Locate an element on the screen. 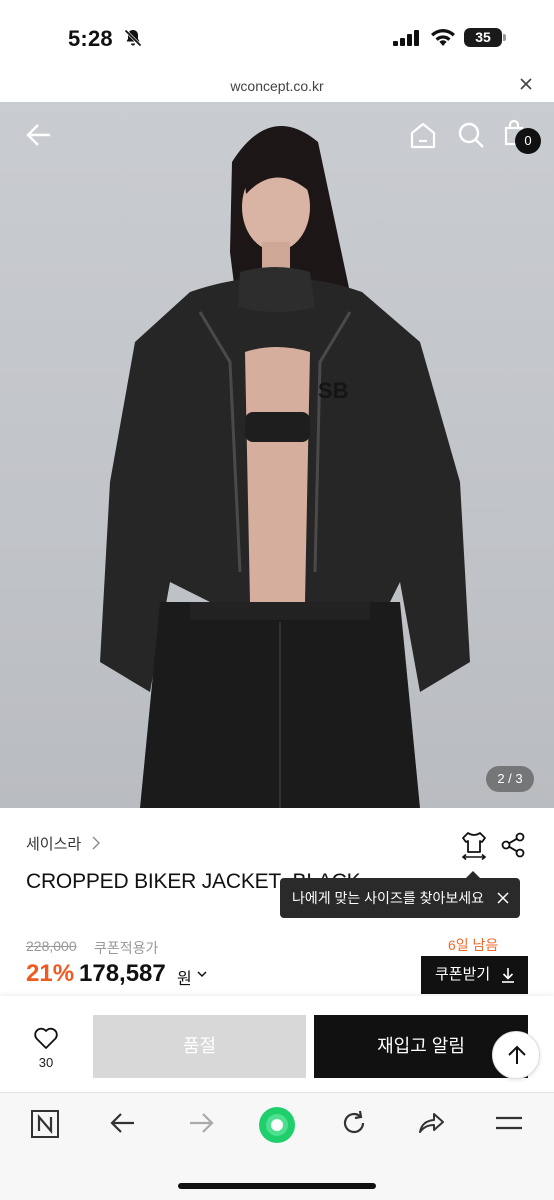 The width and height of the screenshot is (554, 1200). menu-icon is located at coordinates (509, 1123).